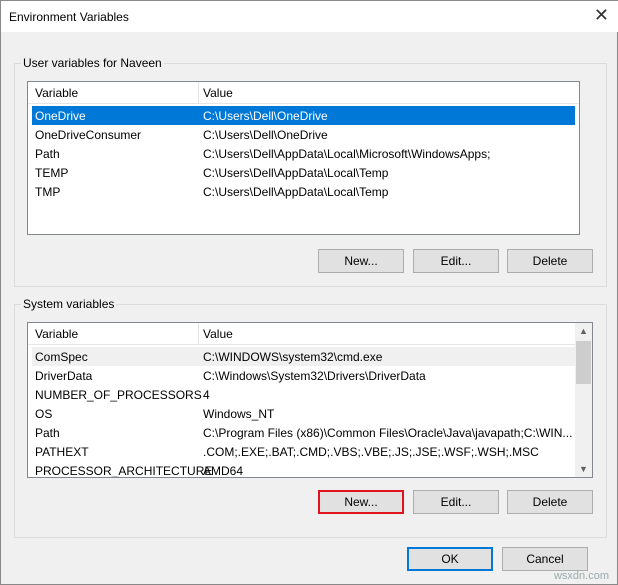 The image size is (618, 585). Describe the element at coordinates (303, 413) in the screenshot. I see `table-row: OS Windows_NT` at that location.